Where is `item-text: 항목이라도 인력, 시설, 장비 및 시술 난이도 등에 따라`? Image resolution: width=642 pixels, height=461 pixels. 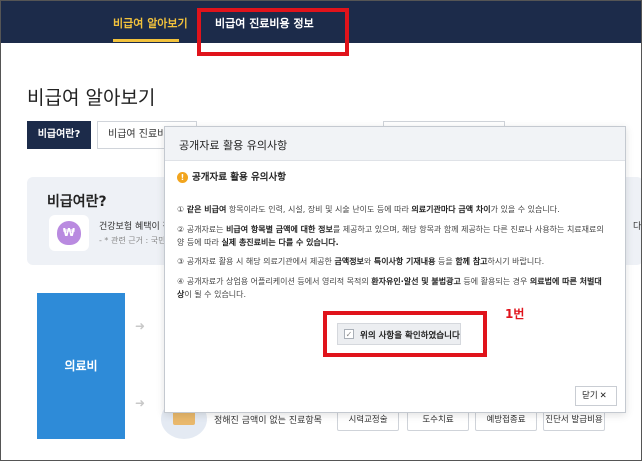 item-text: 항목이라도 인력, 시설, 장비 및 시술 난이도 등에 따라 is located at coordinates (319, 209).